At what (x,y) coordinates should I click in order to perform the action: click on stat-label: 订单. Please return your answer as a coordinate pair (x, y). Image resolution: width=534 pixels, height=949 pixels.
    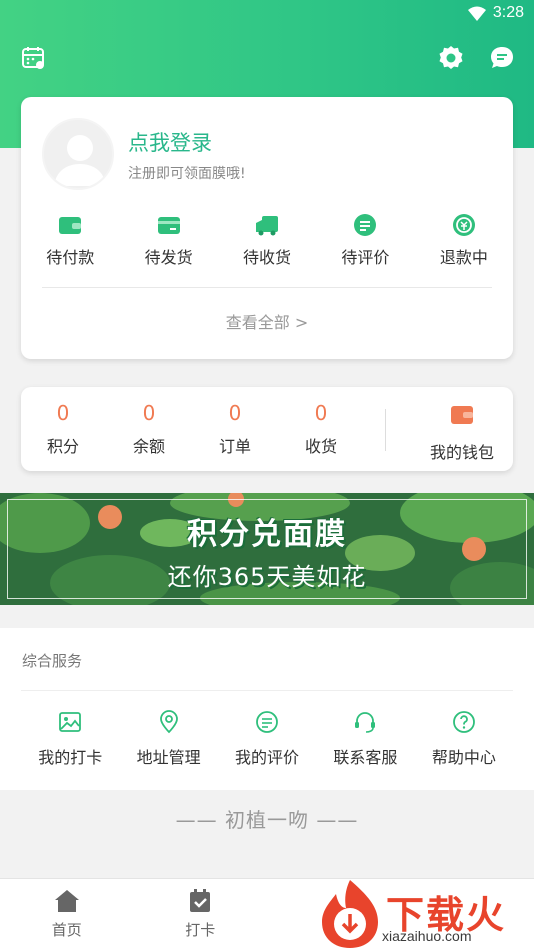
    Looking at the image, I should click on (234, 446).